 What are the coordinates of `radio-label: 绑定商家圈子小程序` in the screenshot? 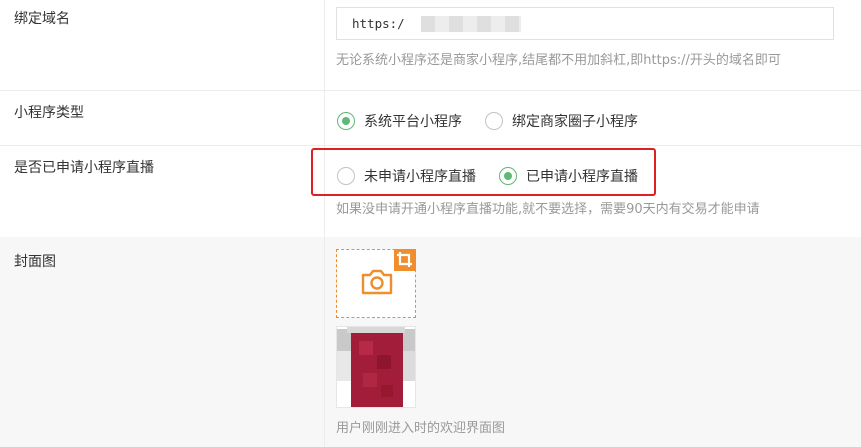 It's located at (575, 122).